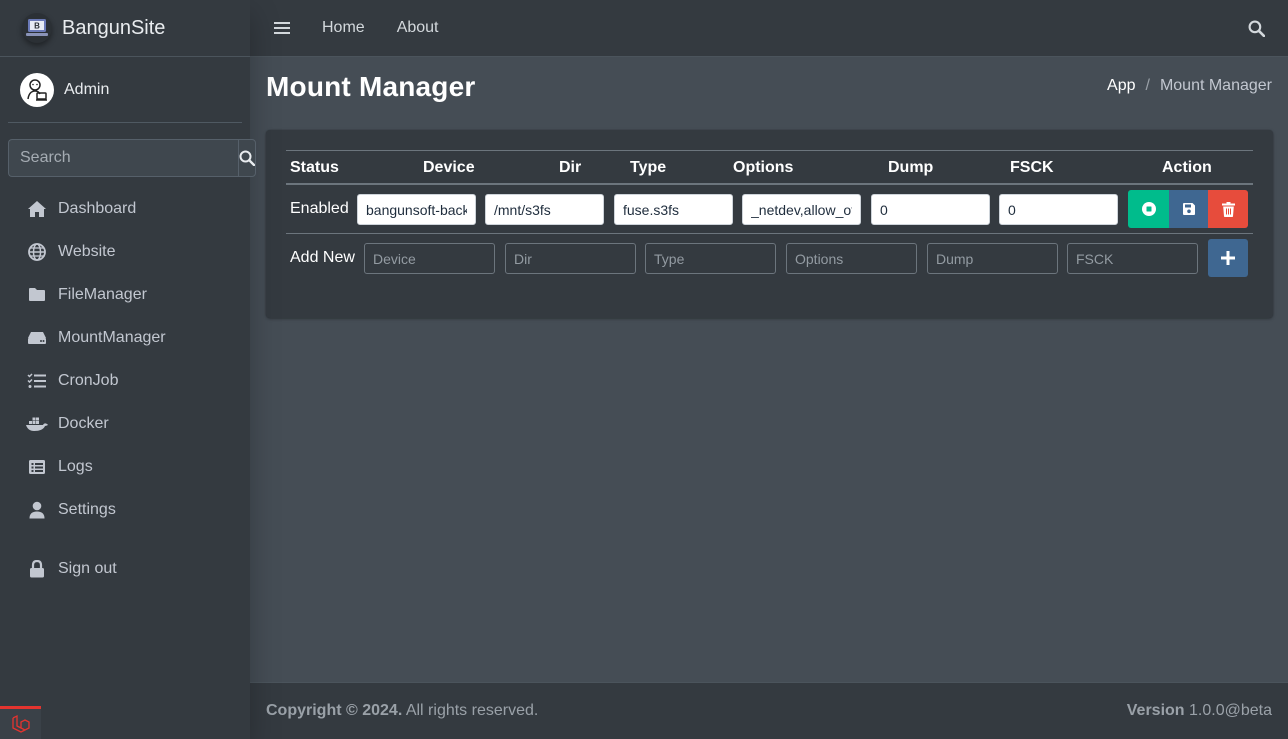  I want to click on version-info: Version 1.0.0@beta, so click(1199, 711).